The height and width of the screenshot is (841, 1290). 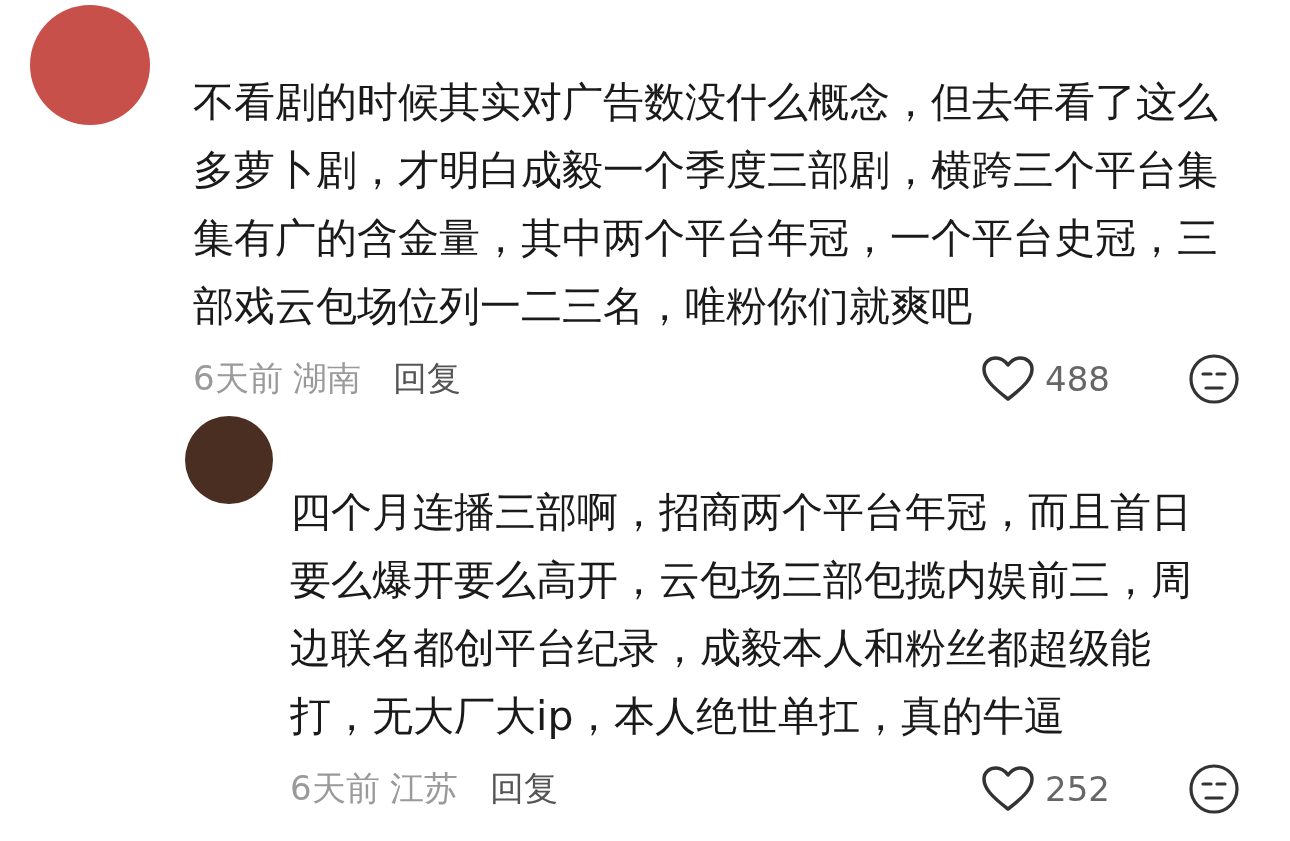 I want to click on like-count: 252, so click(x=1077, y=789).